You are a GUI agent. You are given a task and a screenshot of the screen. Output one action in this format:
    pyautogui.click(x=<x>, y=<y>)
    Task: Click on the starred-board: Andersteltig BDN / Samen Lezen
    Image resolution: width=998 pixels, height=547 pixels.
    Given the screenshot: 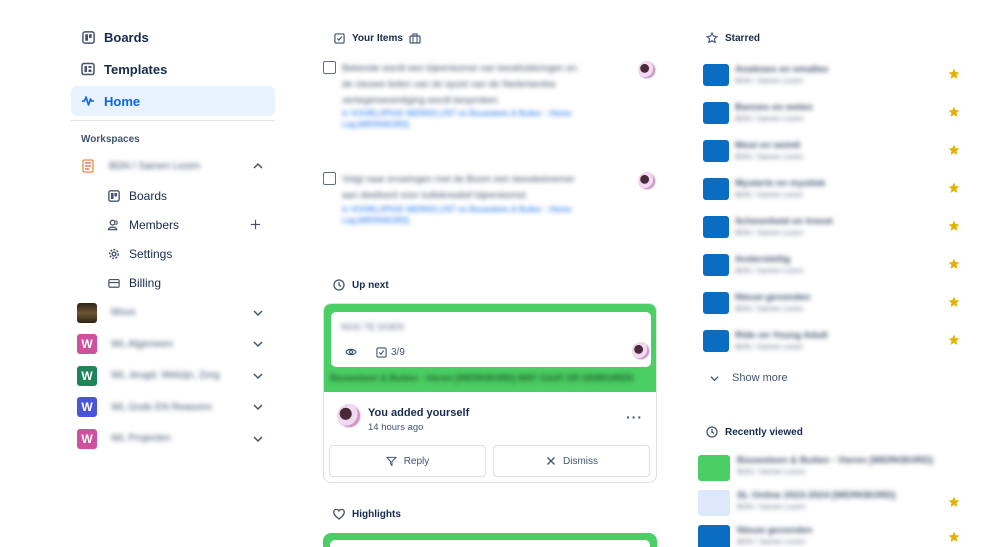 What is the action you would take?
    pyautogui.click(x=833, y=268)
    